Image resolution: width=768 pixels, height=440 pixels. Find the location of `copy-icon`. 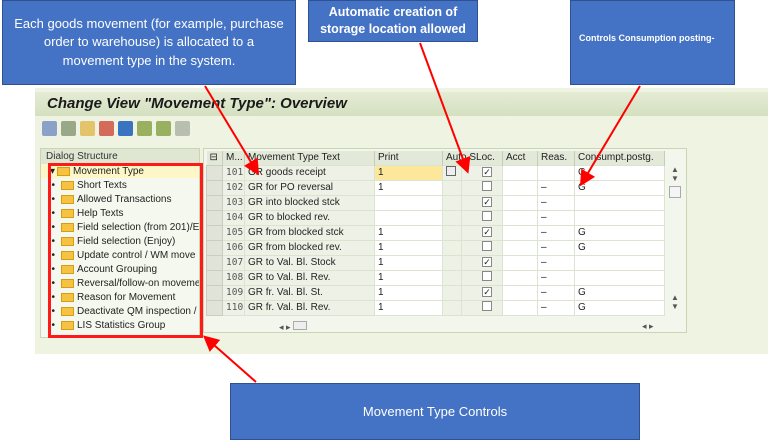

copy-icon is located at coordinates (87, 128).